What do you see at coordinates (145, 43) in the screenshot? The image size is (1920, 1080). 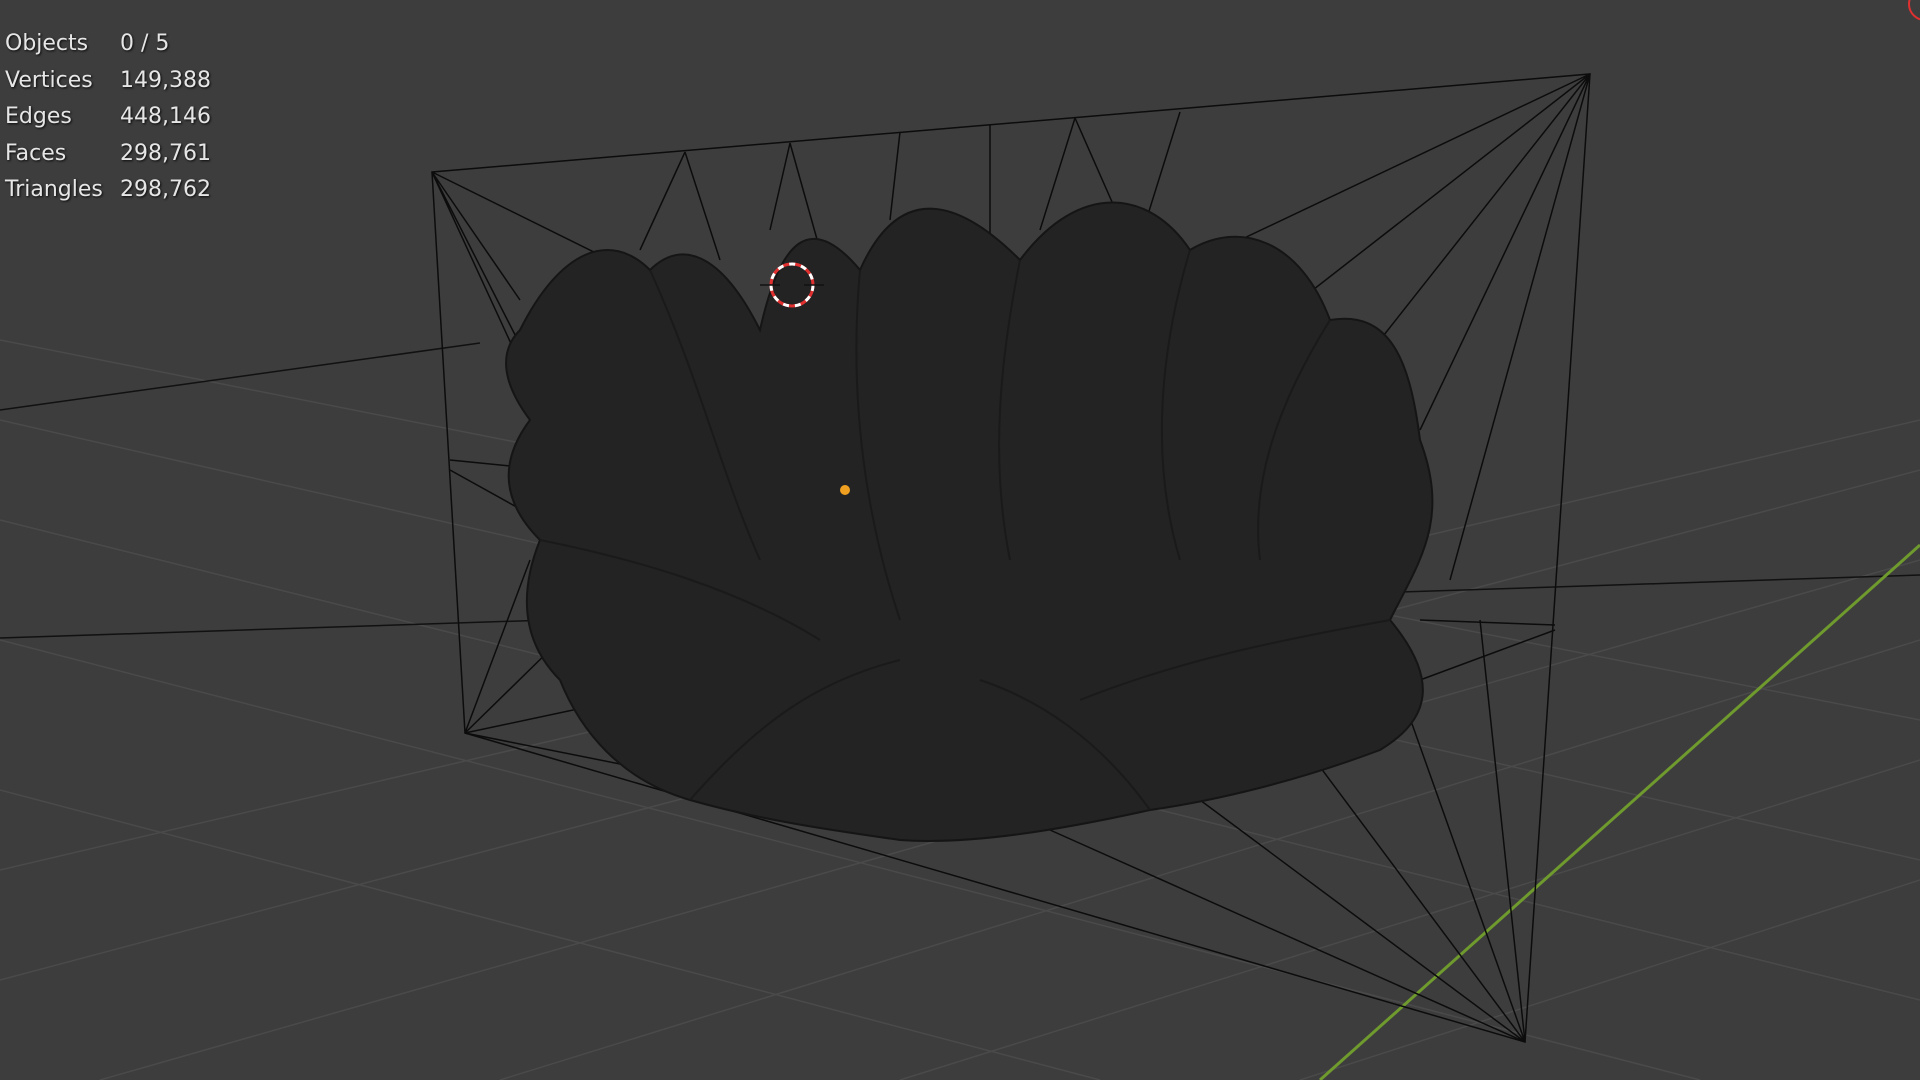 I see `stat-objects-value: 0 / 5` at bounding box center [145, 43].